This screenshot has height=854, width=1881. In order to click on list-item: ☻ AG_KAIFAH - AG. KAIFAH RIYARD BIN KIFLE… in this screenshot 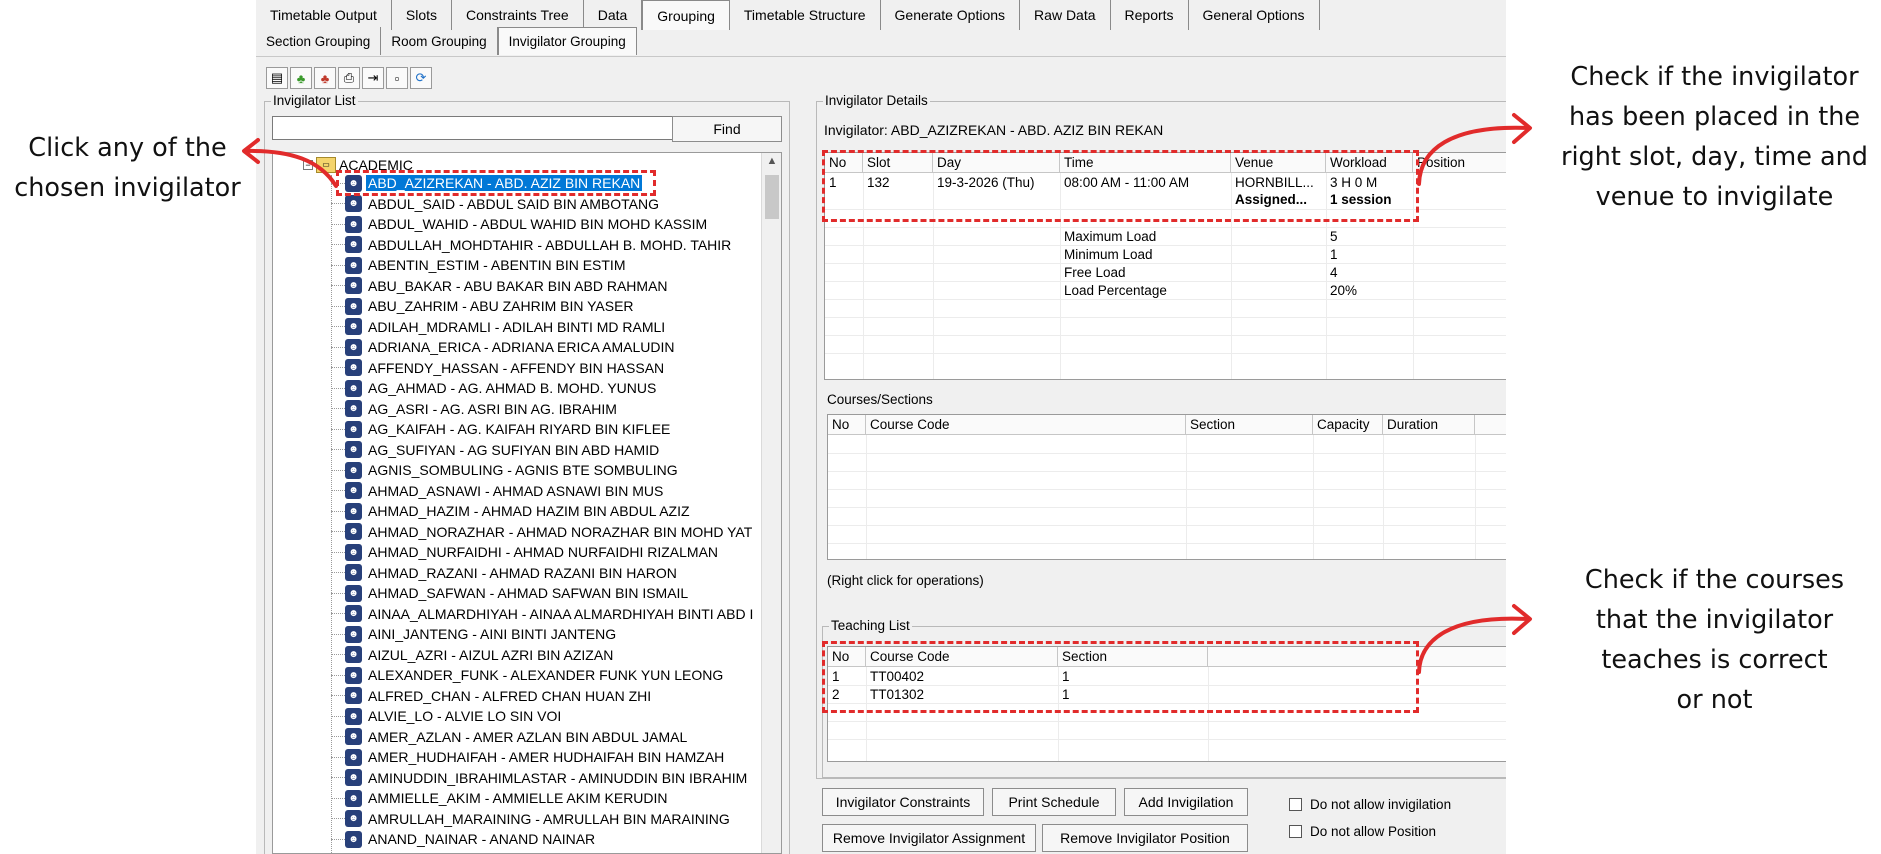, I will do `click(546, 429)`.